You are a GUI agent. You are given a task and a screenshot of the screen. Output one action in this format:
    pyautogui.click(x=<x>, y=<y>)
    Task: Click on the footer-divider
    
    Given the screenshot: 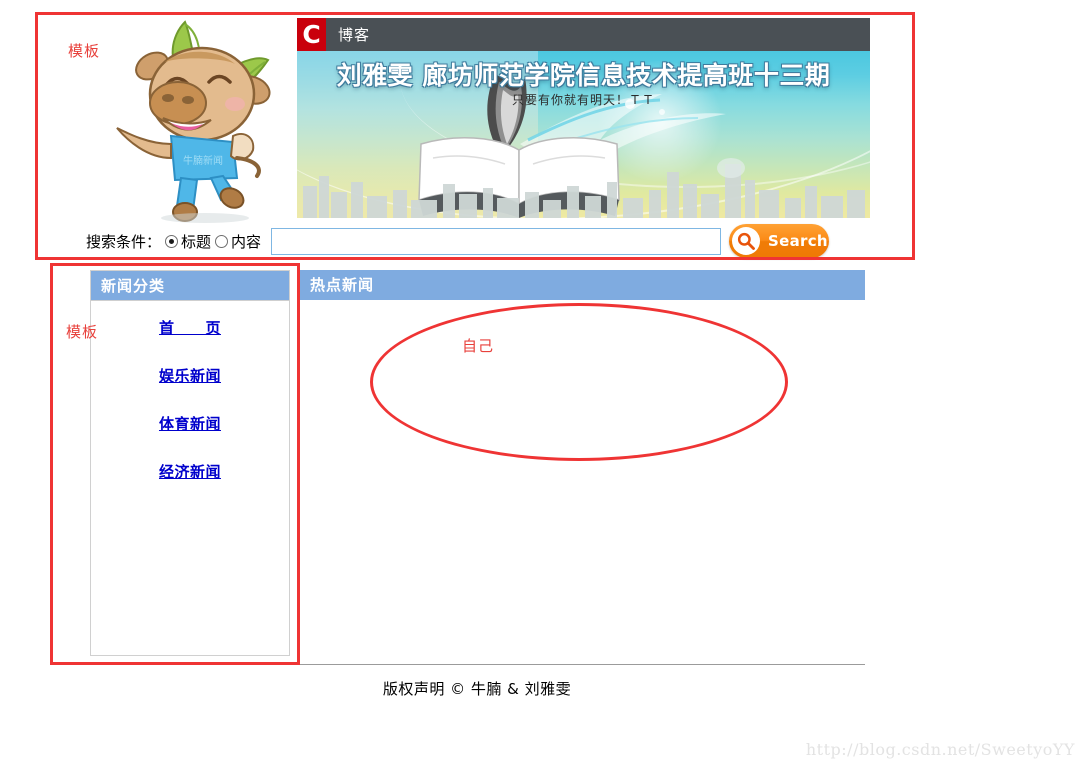 What is the action you would take?
    pyautogui.click(x=477, y=664)
    